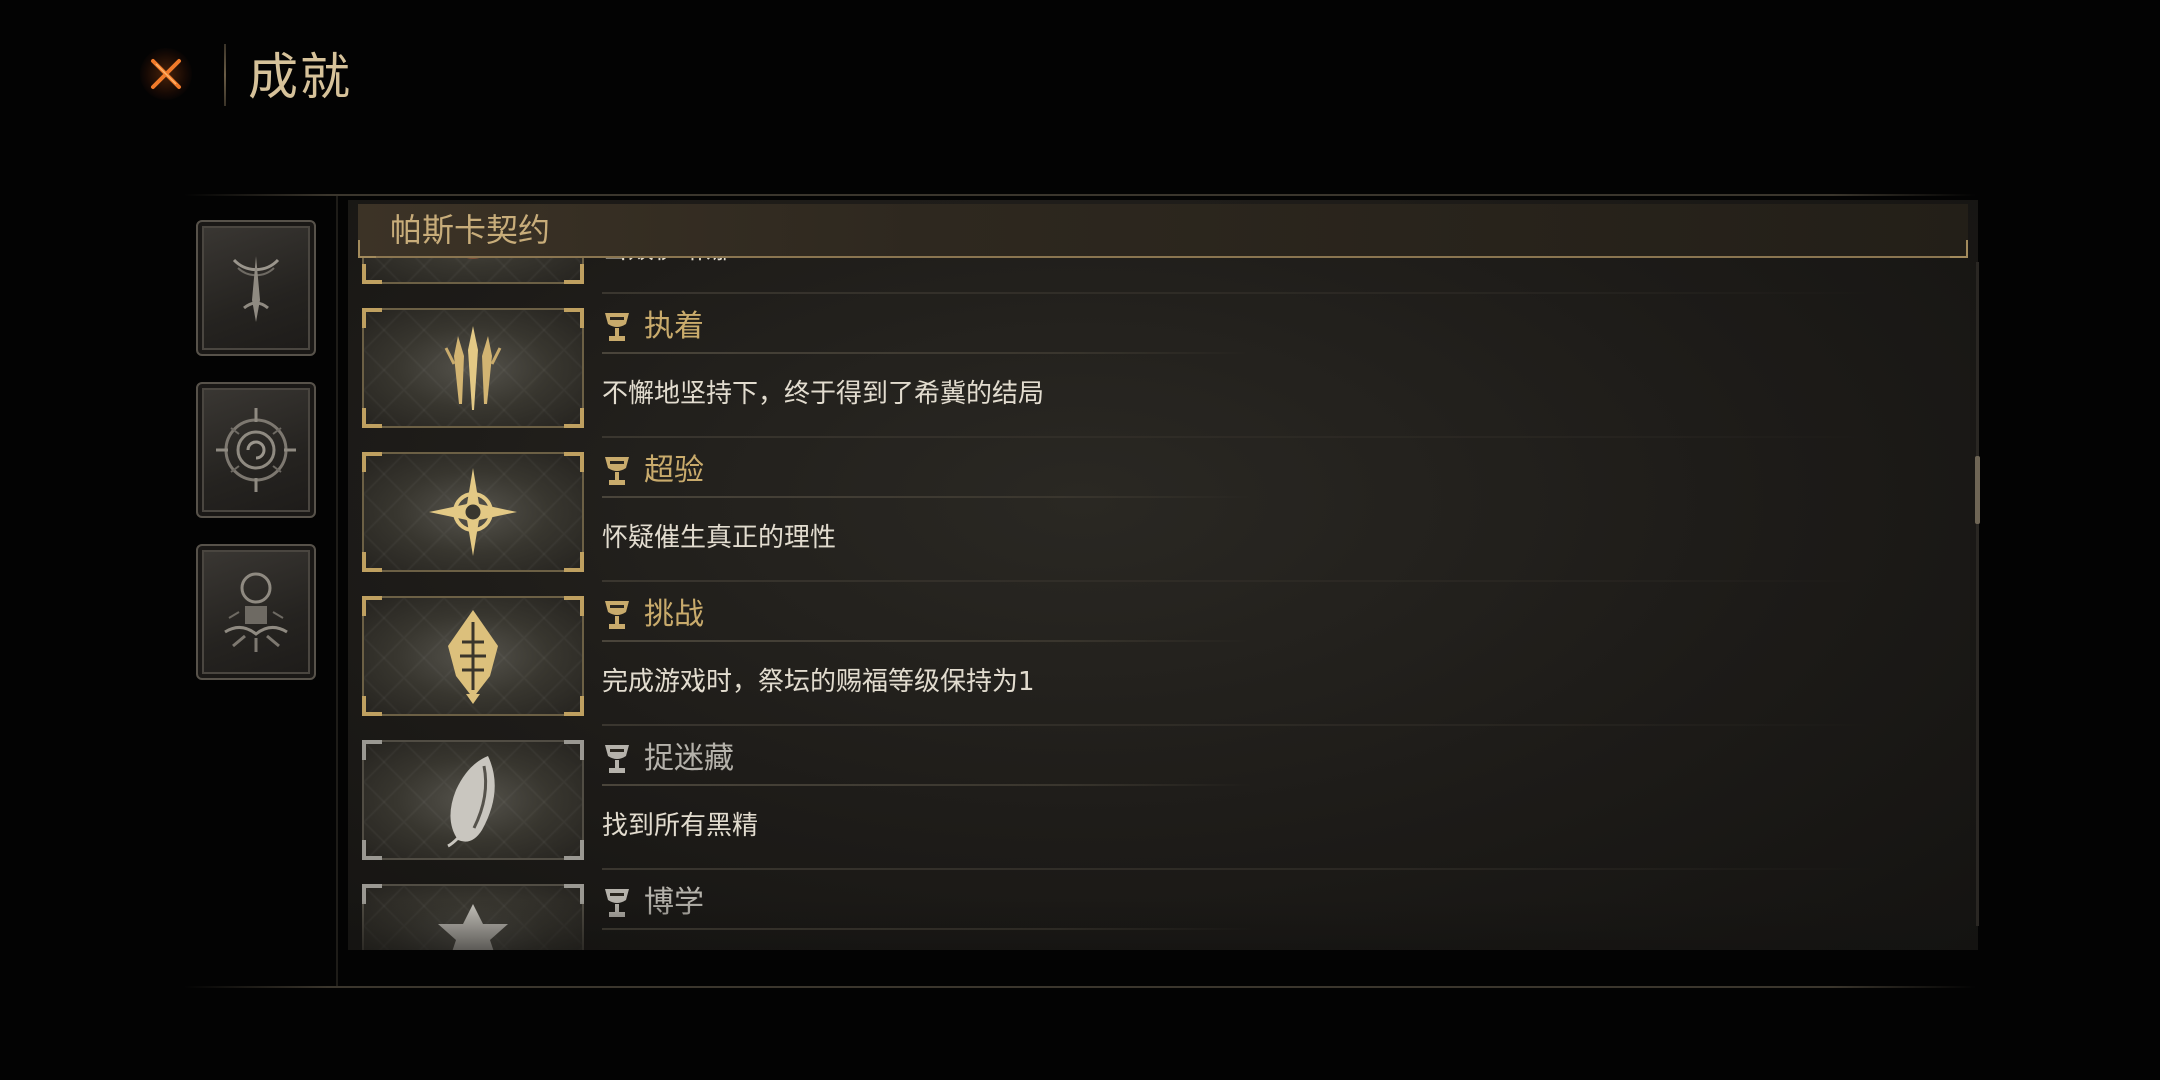 This screenshot has height=1080, width=2160. What do you see at coordinates (1080, 195) in the screenshot?
I see `frame-top-line` at bounding box center [1080, 195].